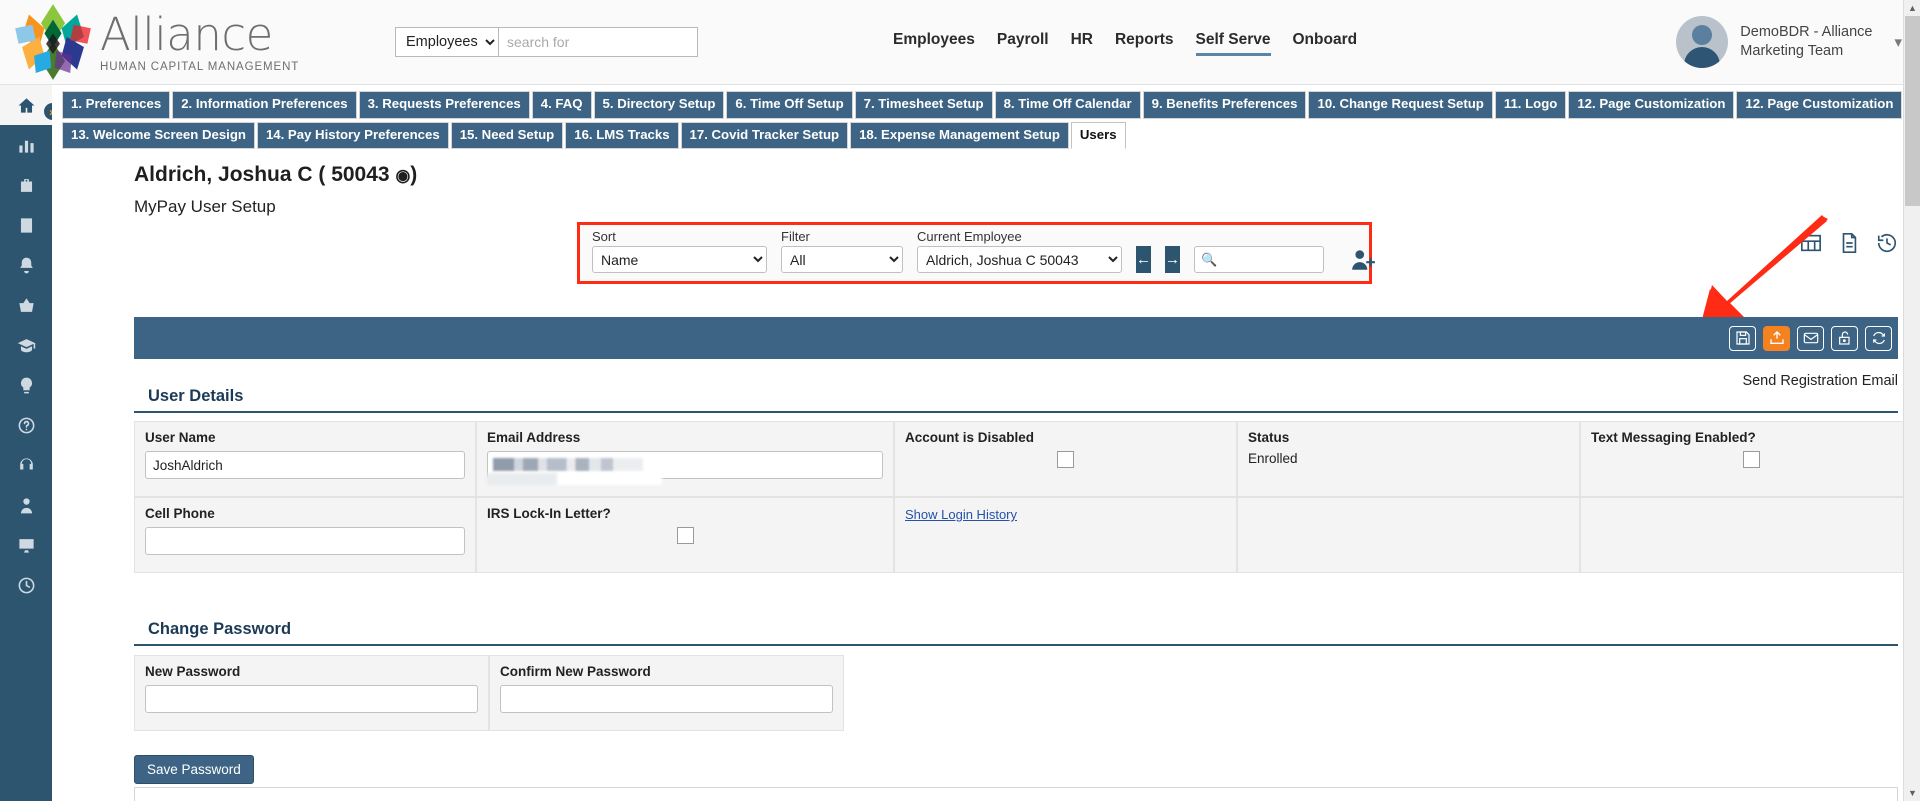  I want to click on reset-icon, so click(1878, 338).